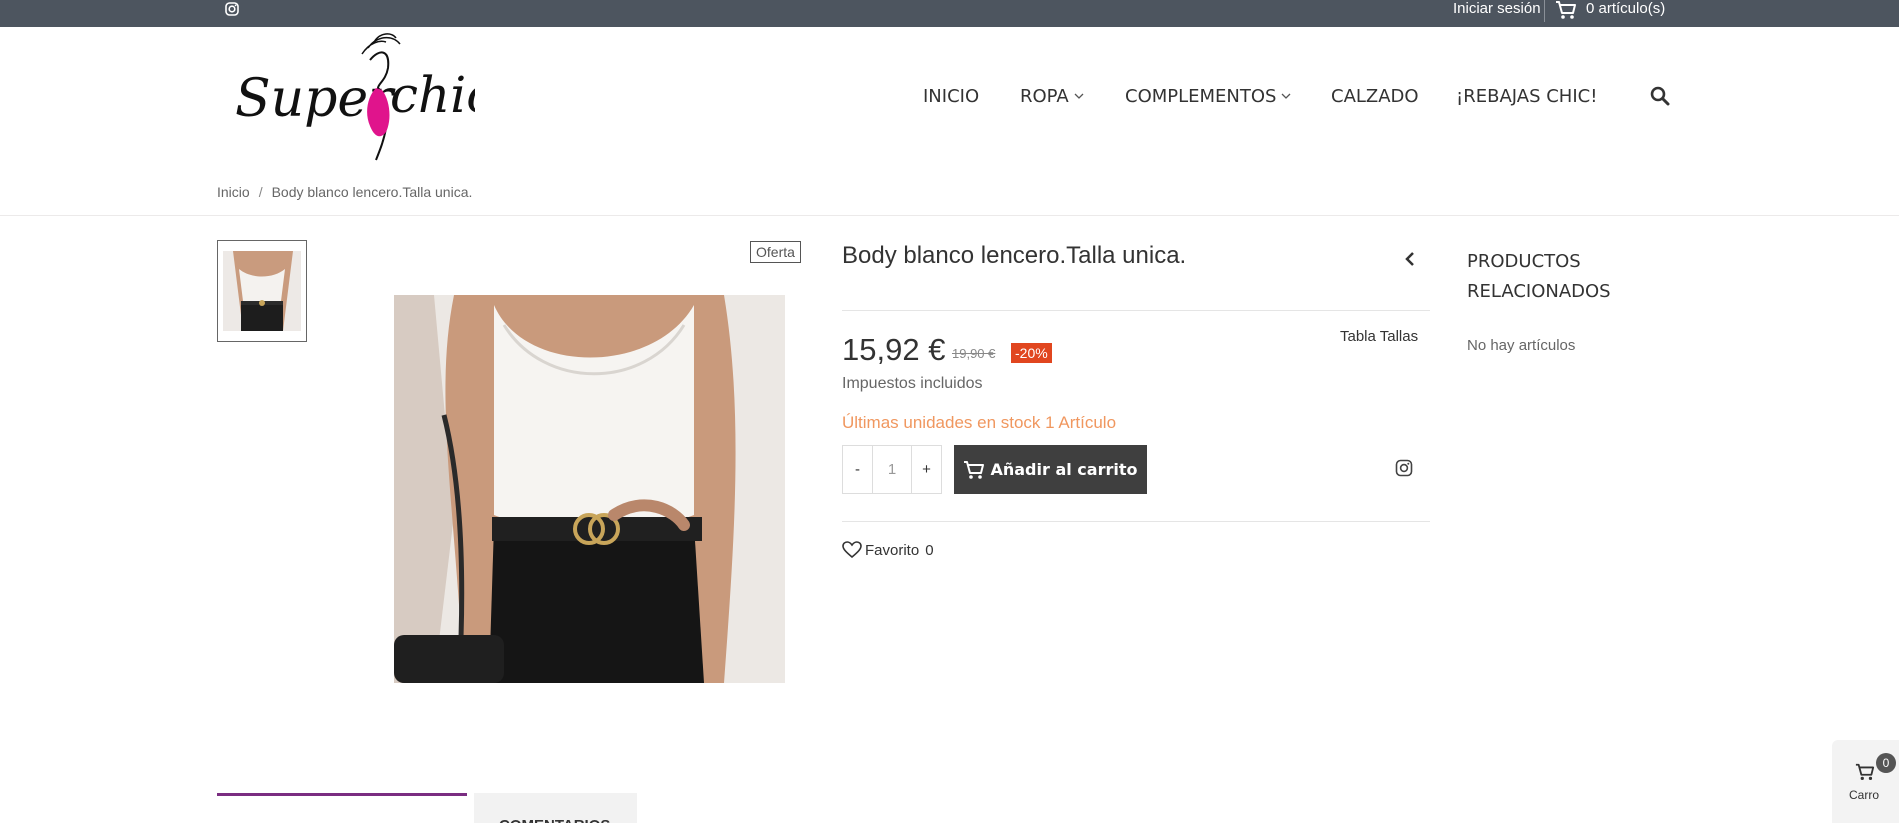 The height and width of the screenshot is (823, 1899). I want to click on product-thumbnail, so click(262, 291).